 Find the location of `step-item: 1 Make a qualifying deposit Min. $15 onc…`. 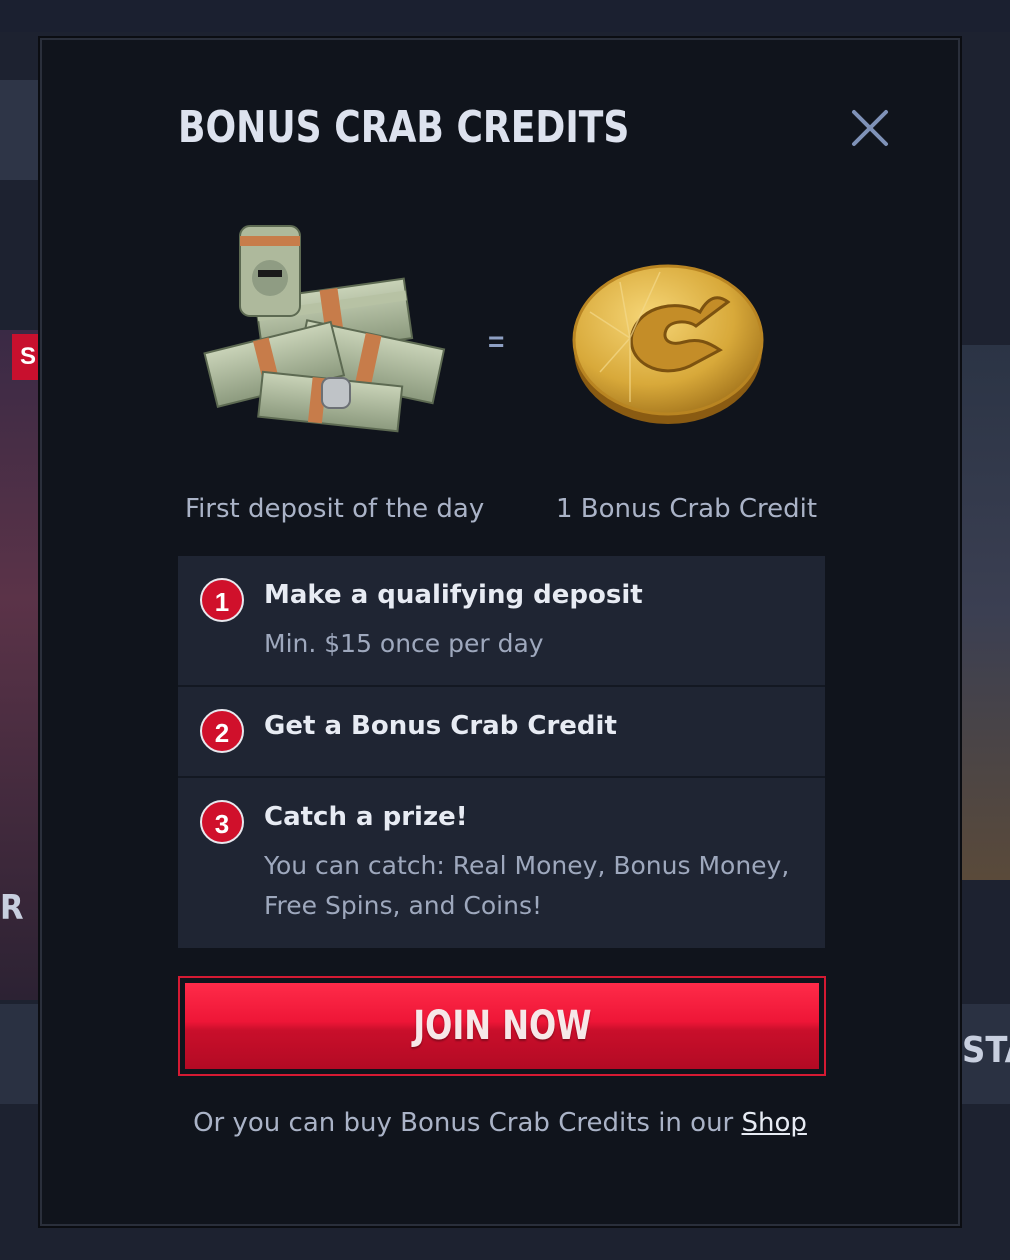

step-item: 1 Make a qualifying deposit Min. $15 onc… is located at coordinates (501, 621).